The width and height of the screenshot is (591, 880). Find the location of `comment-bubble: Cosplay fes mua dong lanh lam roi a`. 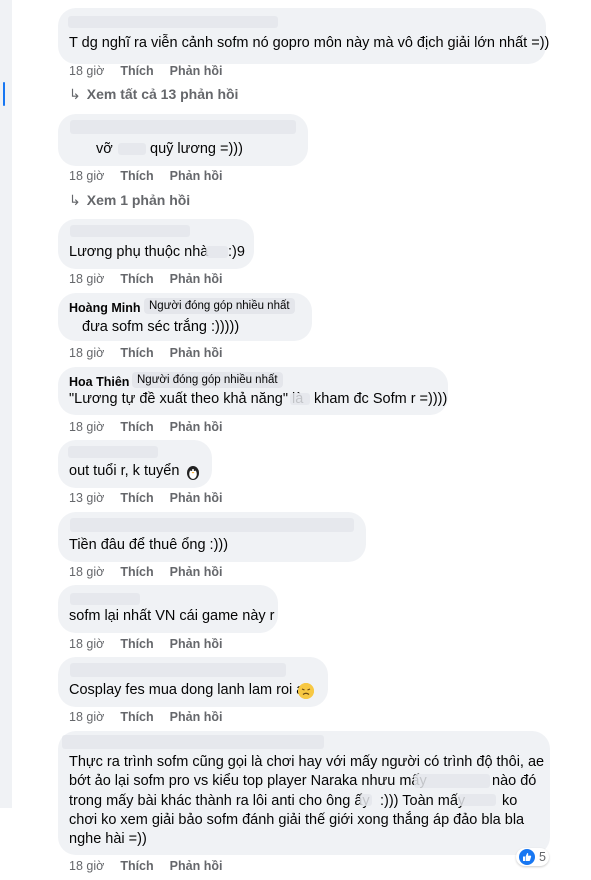

comment-bubble: Cosplay fes mua dong lanh lam roi a is located at coordinates (193, 682).